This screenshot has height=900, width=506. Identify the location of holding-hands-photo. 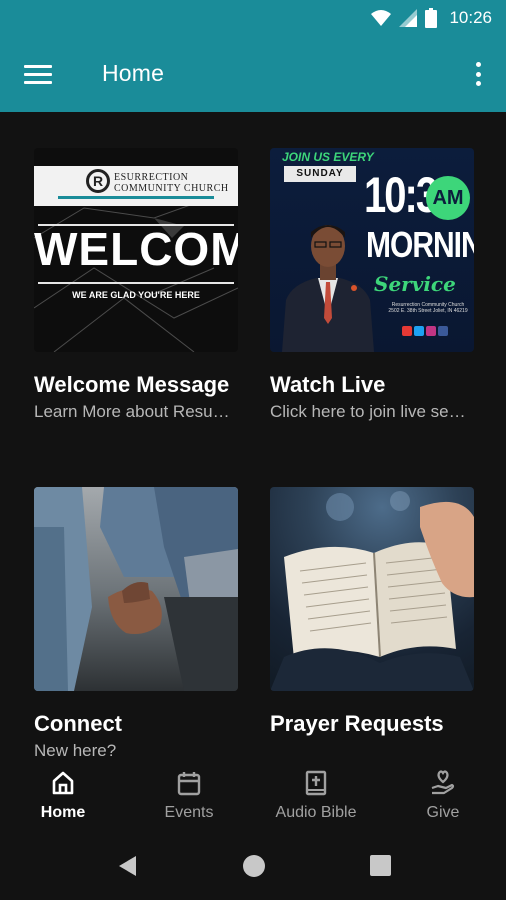
(136, 589).